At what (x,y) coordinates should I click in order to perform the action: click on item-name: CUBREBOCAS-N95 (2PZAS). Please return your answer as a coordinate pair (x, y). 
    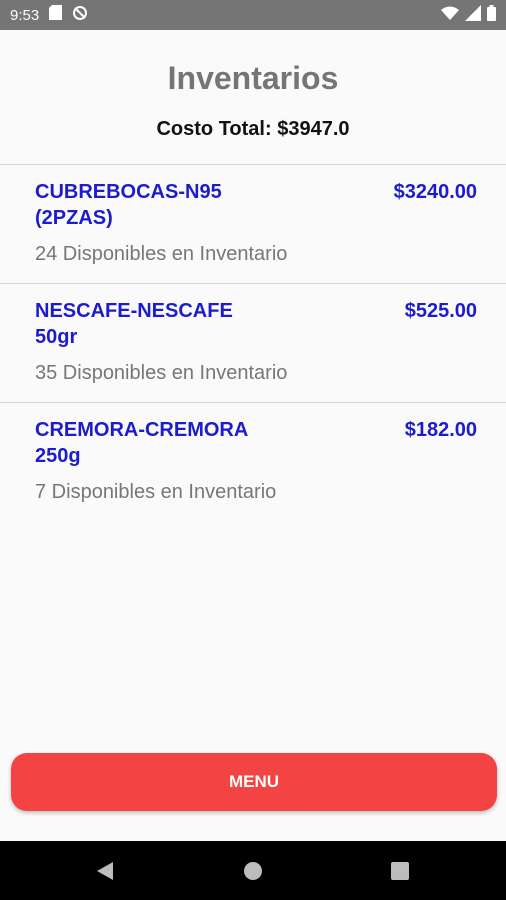
    Looking at the image, I should click on (128, 205).